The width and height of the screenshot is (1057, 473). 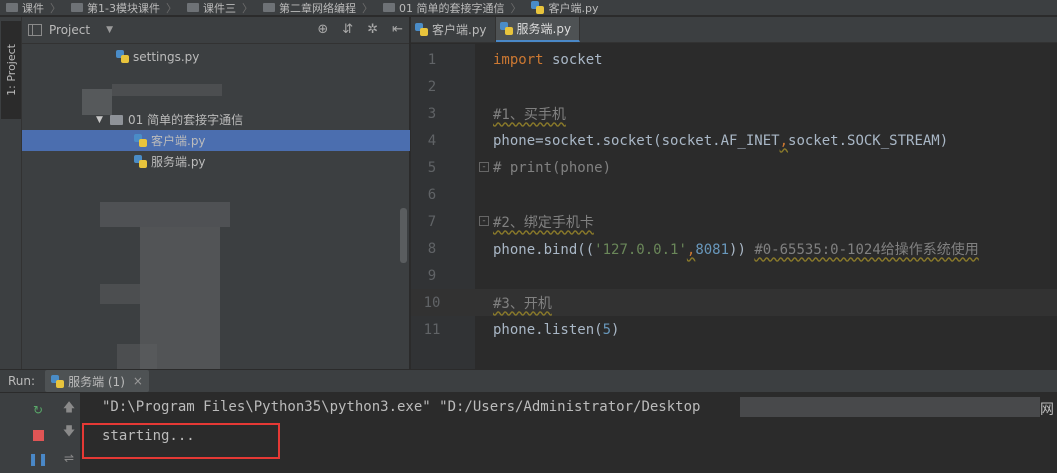 I want to click on tree-item-settings: settings.py, so click(x=216, y=56).